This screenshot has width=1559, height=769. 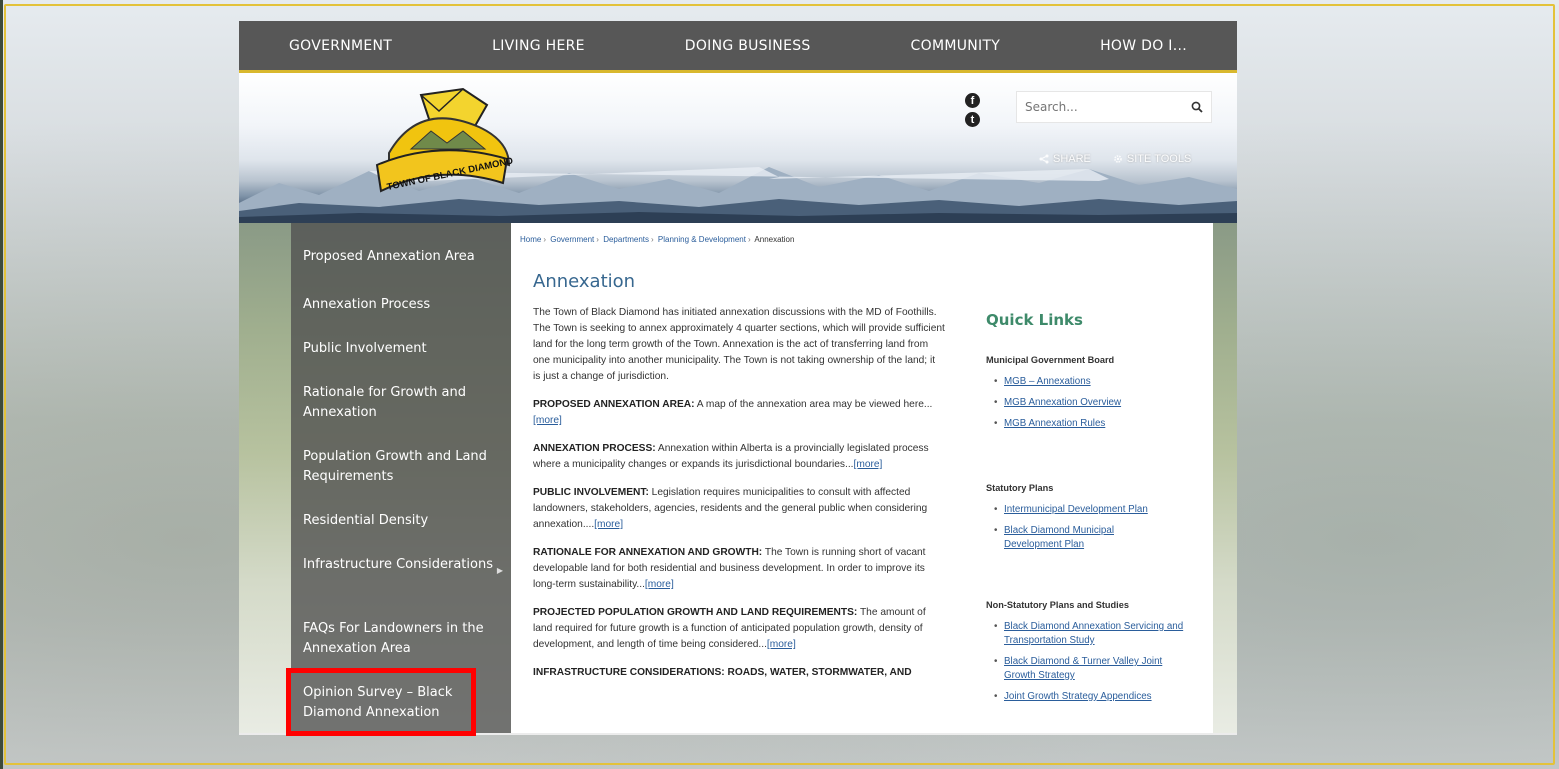 I want to click on nav-living-here: LIVING HERE, so click(x=538, y=46).